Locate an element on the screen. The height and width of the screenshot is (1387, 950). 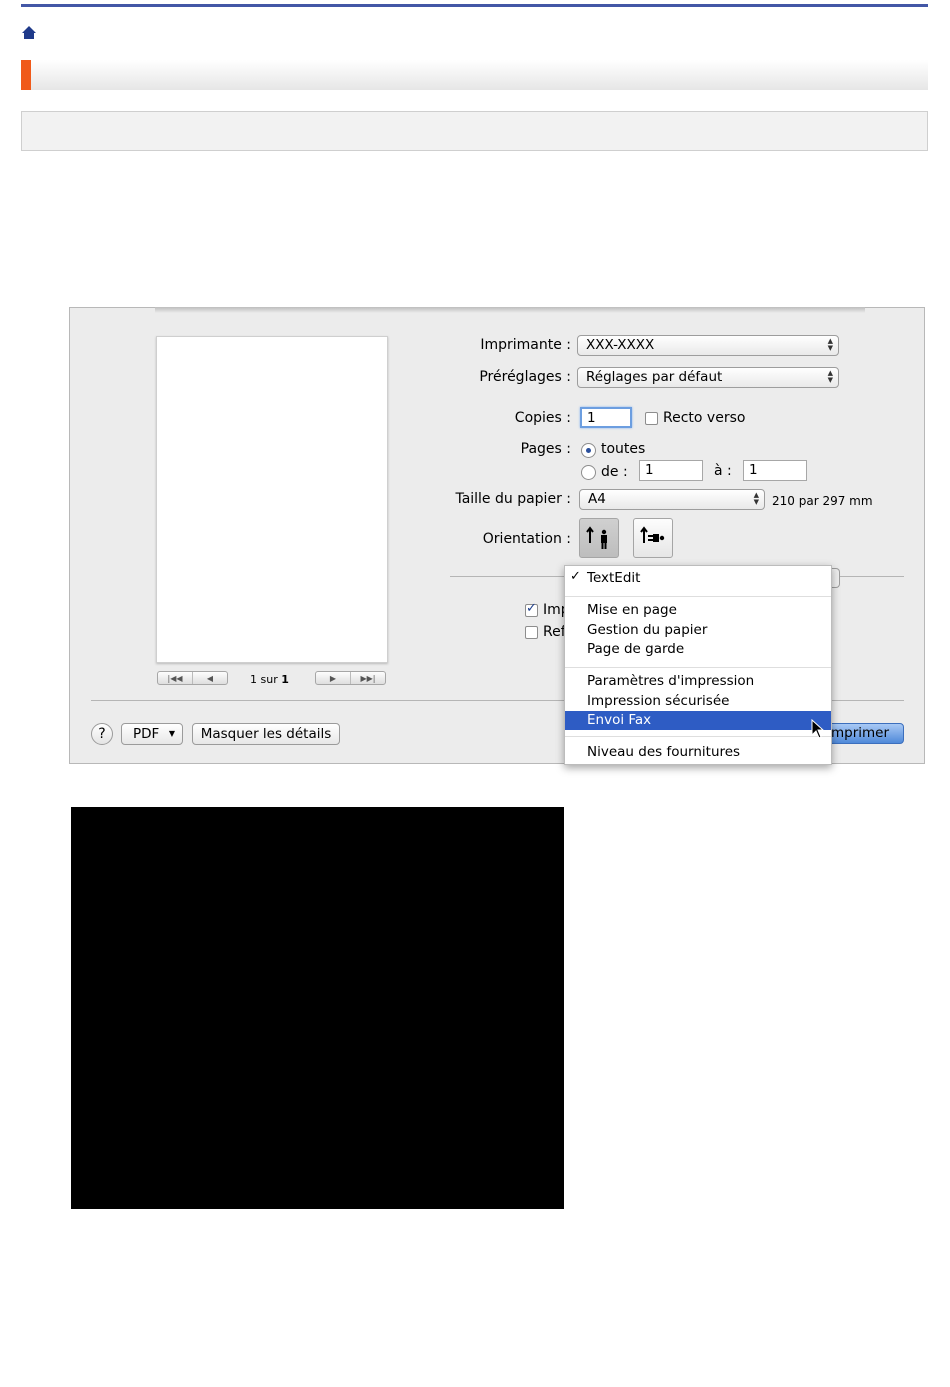
copies-input: 1 is located at coordinates (606, 417).